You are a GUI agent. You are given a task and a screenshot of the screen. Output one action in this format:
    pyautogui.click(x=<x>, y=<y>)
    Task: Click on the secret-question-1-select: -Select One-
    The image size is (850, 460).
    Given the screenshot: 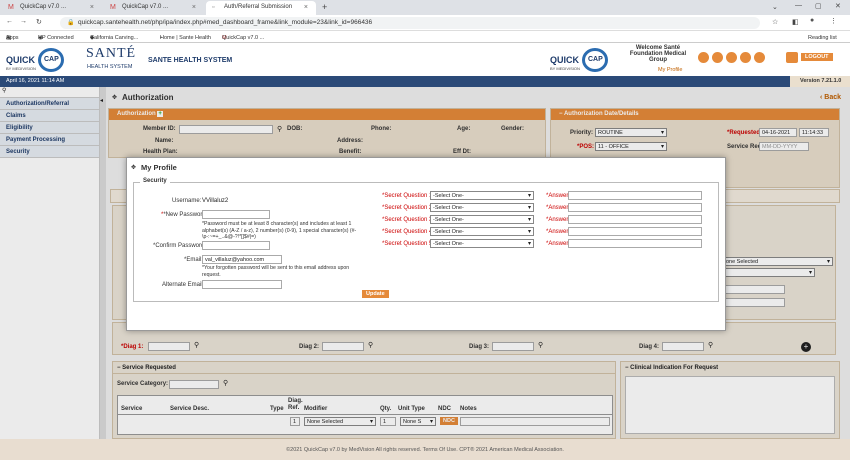 What is the action you would take?
    pyautogui.click(x=482, y=195)
    